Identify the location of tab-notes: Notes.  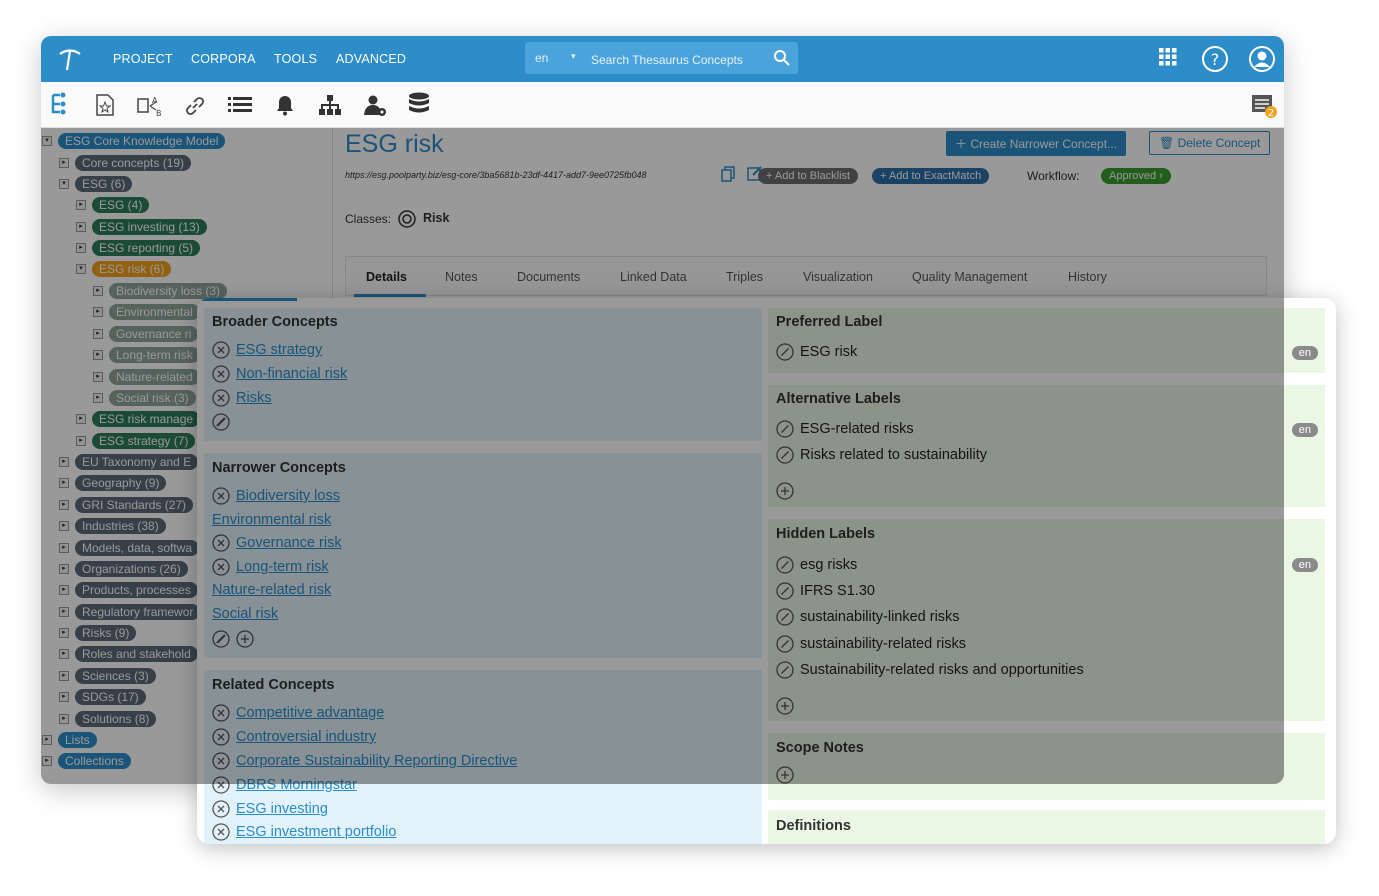
(461, 277).